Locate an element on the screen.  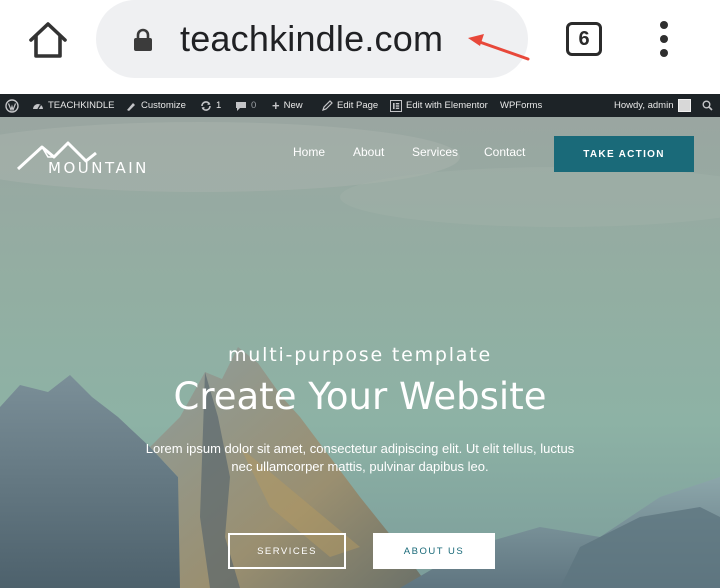
brush-icon is located at coordinates (131, 106).